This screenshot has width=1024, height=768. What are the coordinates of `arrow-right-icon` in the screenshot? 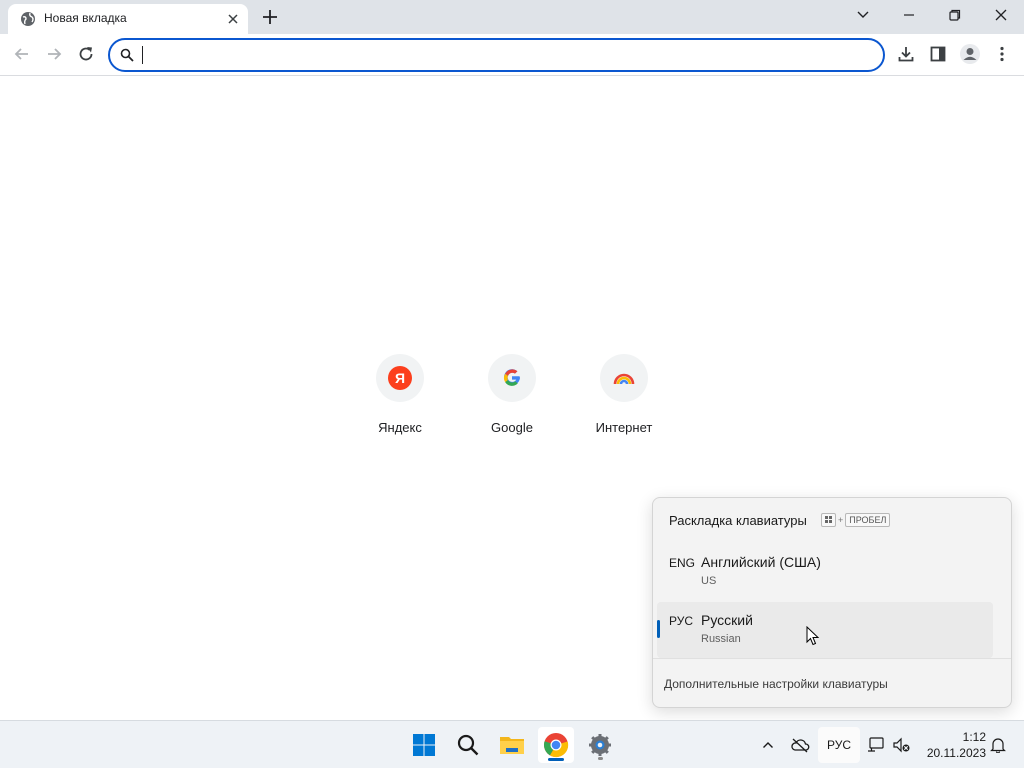 It's located at (55, 54).